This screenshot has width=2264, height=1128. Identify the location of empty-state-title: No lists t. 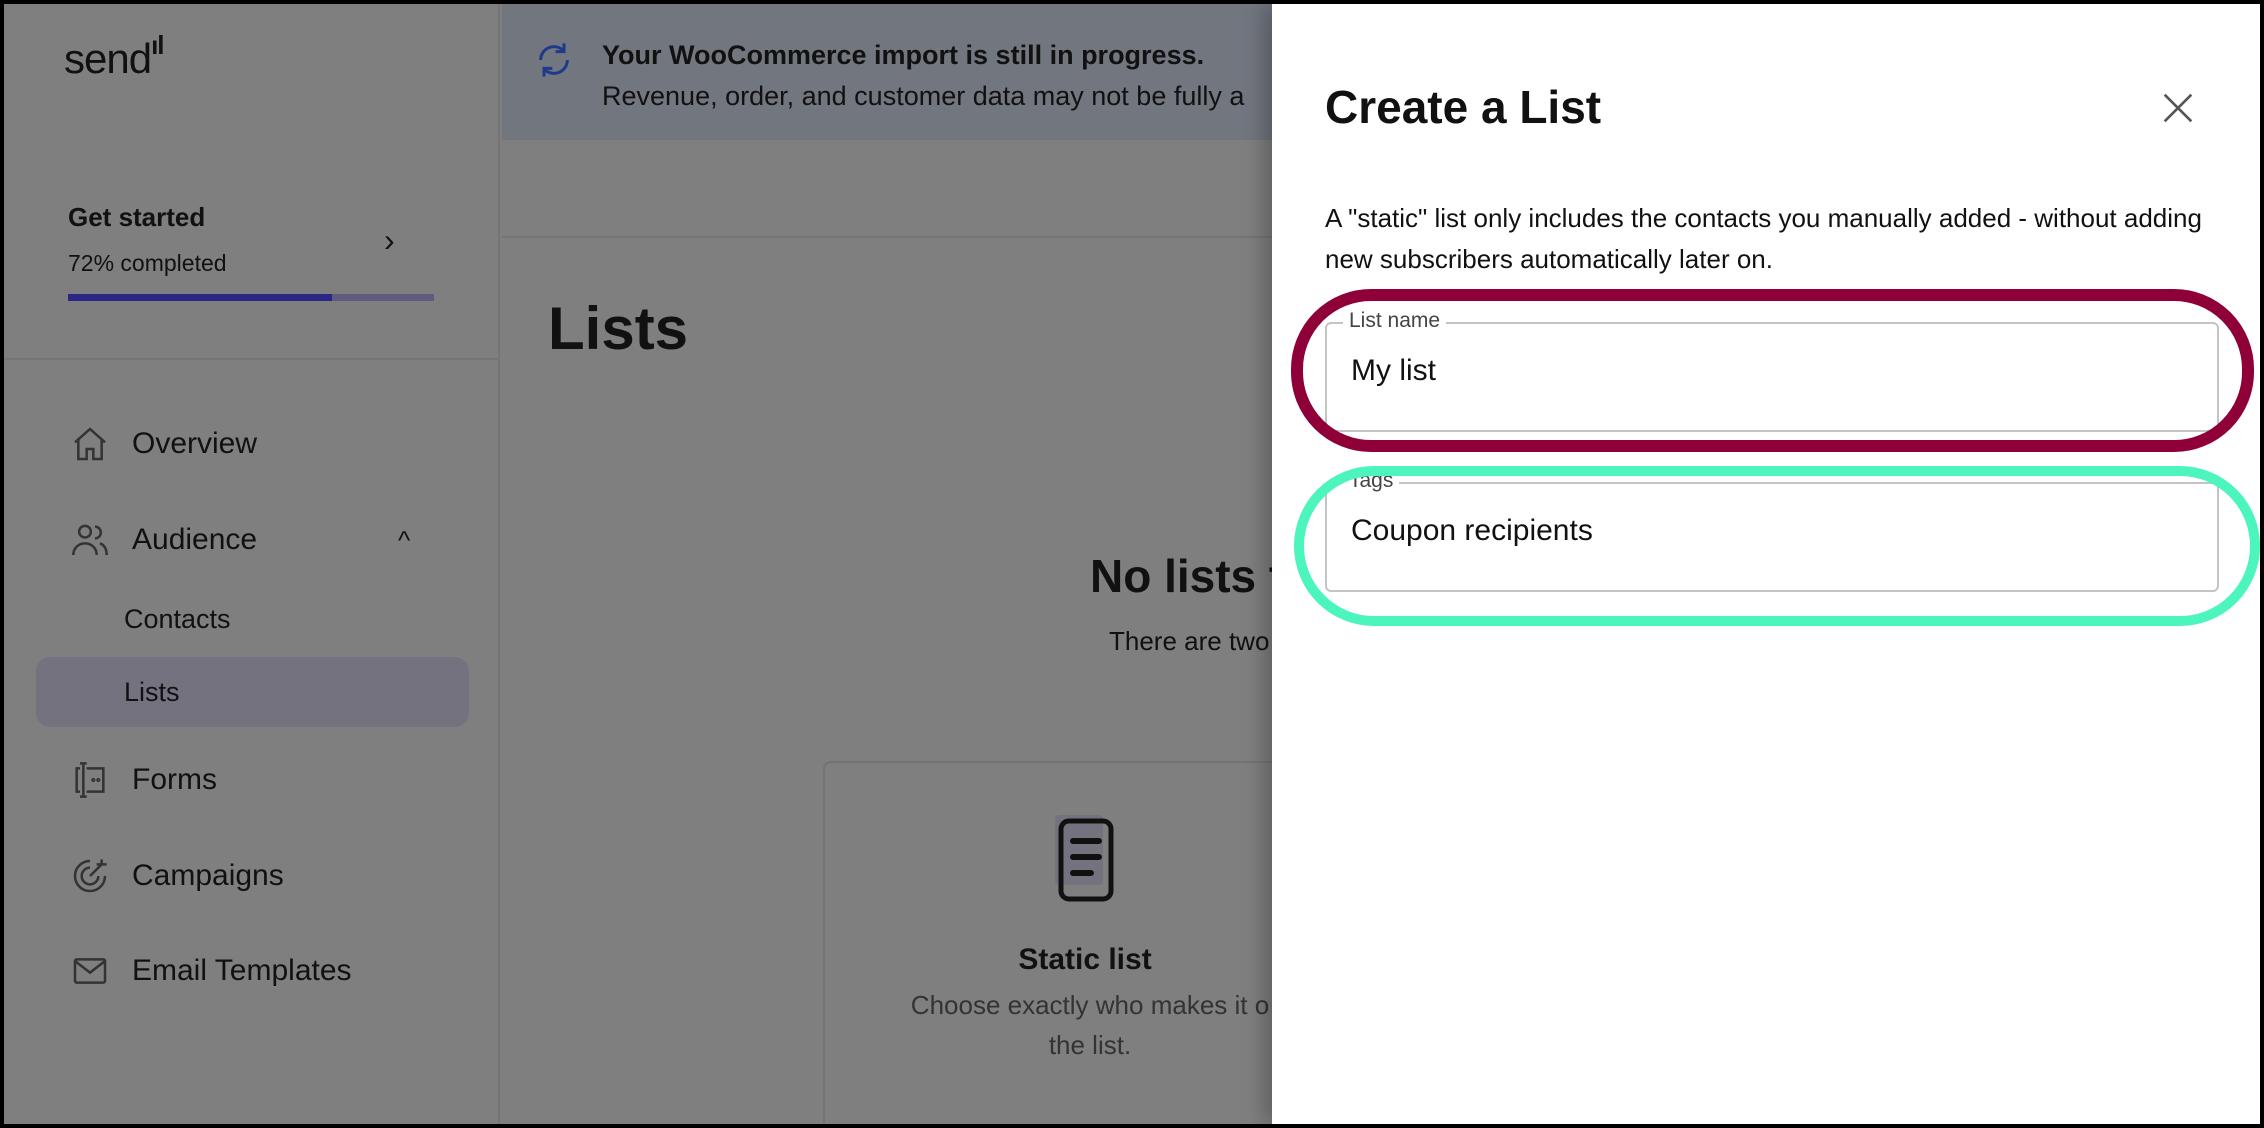
(1187, 576).